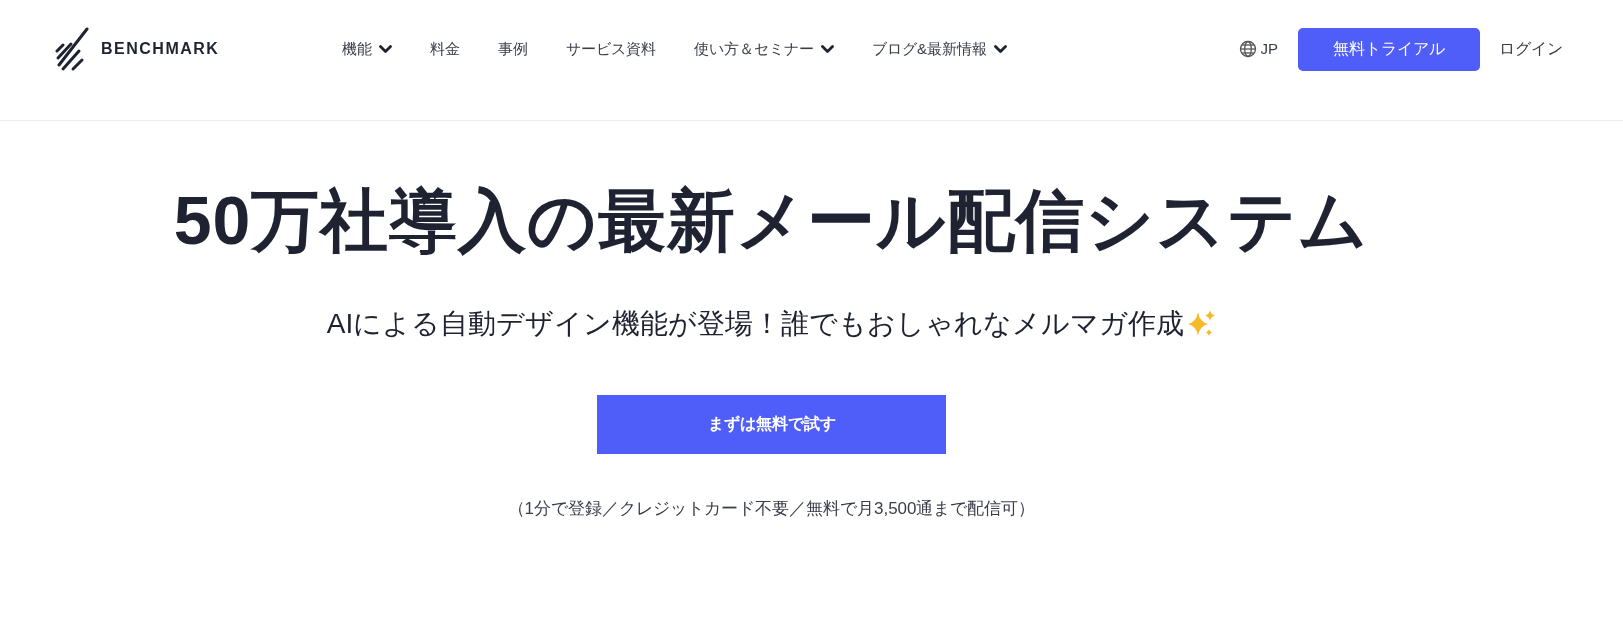 This screenshot has height=623, width=1623. What do you see at coordinates (160, 49) in the screenshot?
I see `logo-wordmark: BENCHMARK` at bounding box center [160, 49].